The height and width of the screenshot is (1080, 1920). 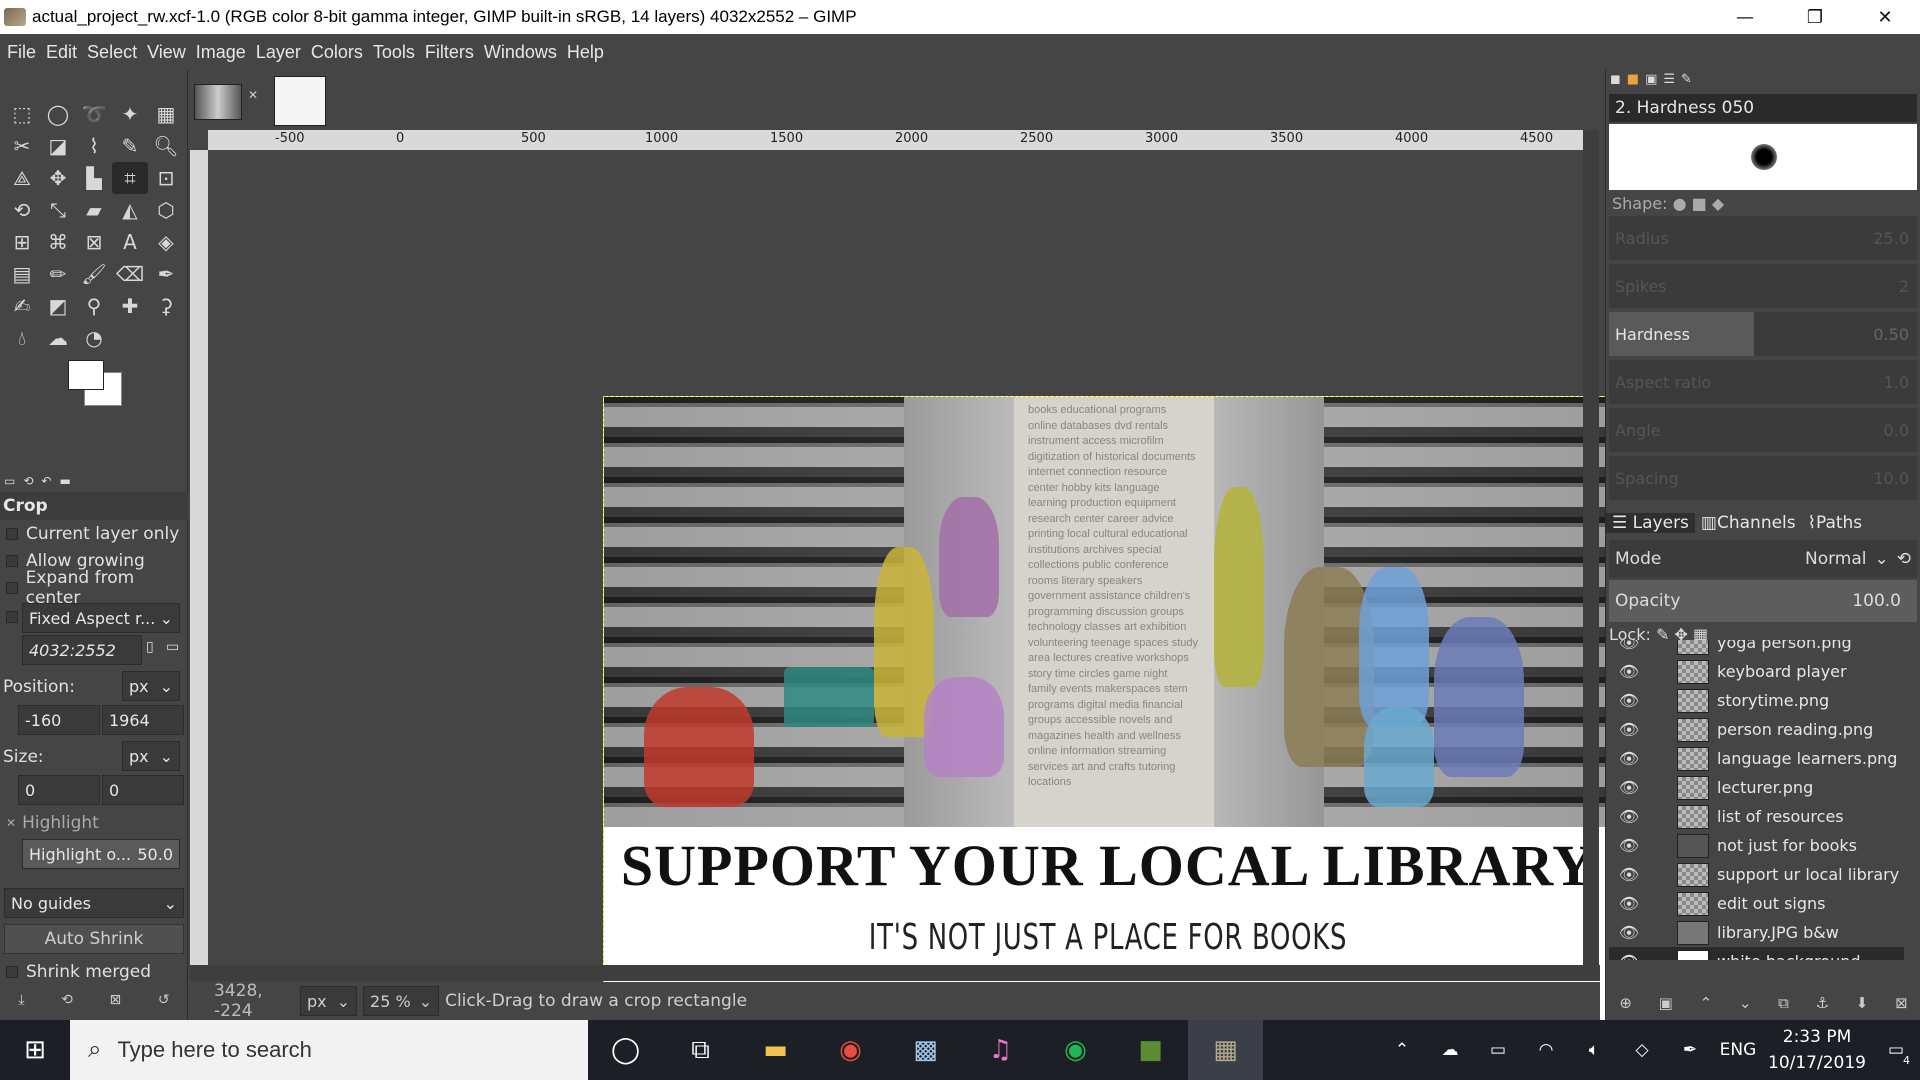 I want to click on color-picker-icon: ✎, so click(x=130, y=146).